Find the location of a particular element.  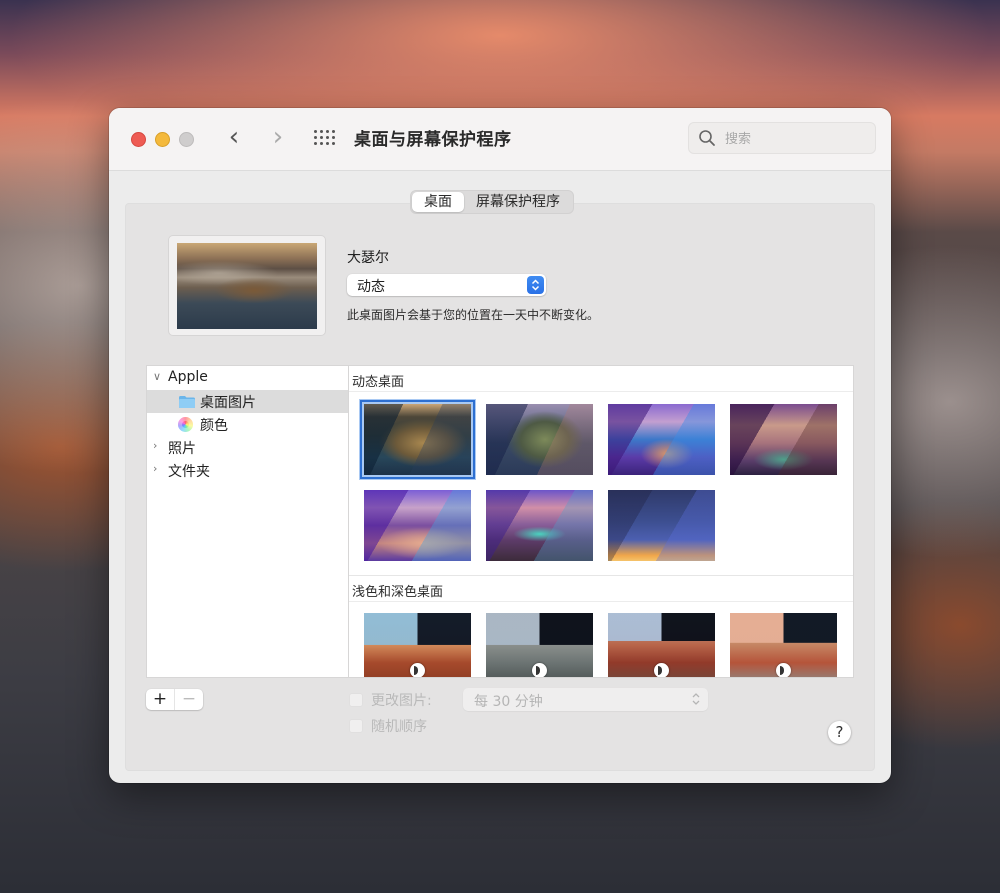

chevron-left-icon: ‹ is located at coordinates (234, 137).